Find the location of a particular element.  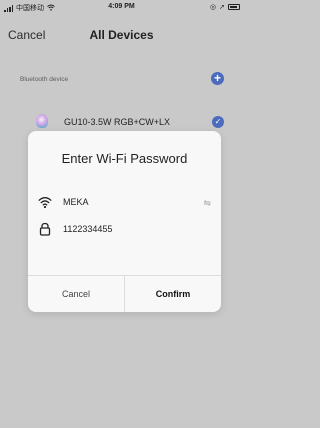

status-time: 4:09 PM is located at coordinates (121, 6).